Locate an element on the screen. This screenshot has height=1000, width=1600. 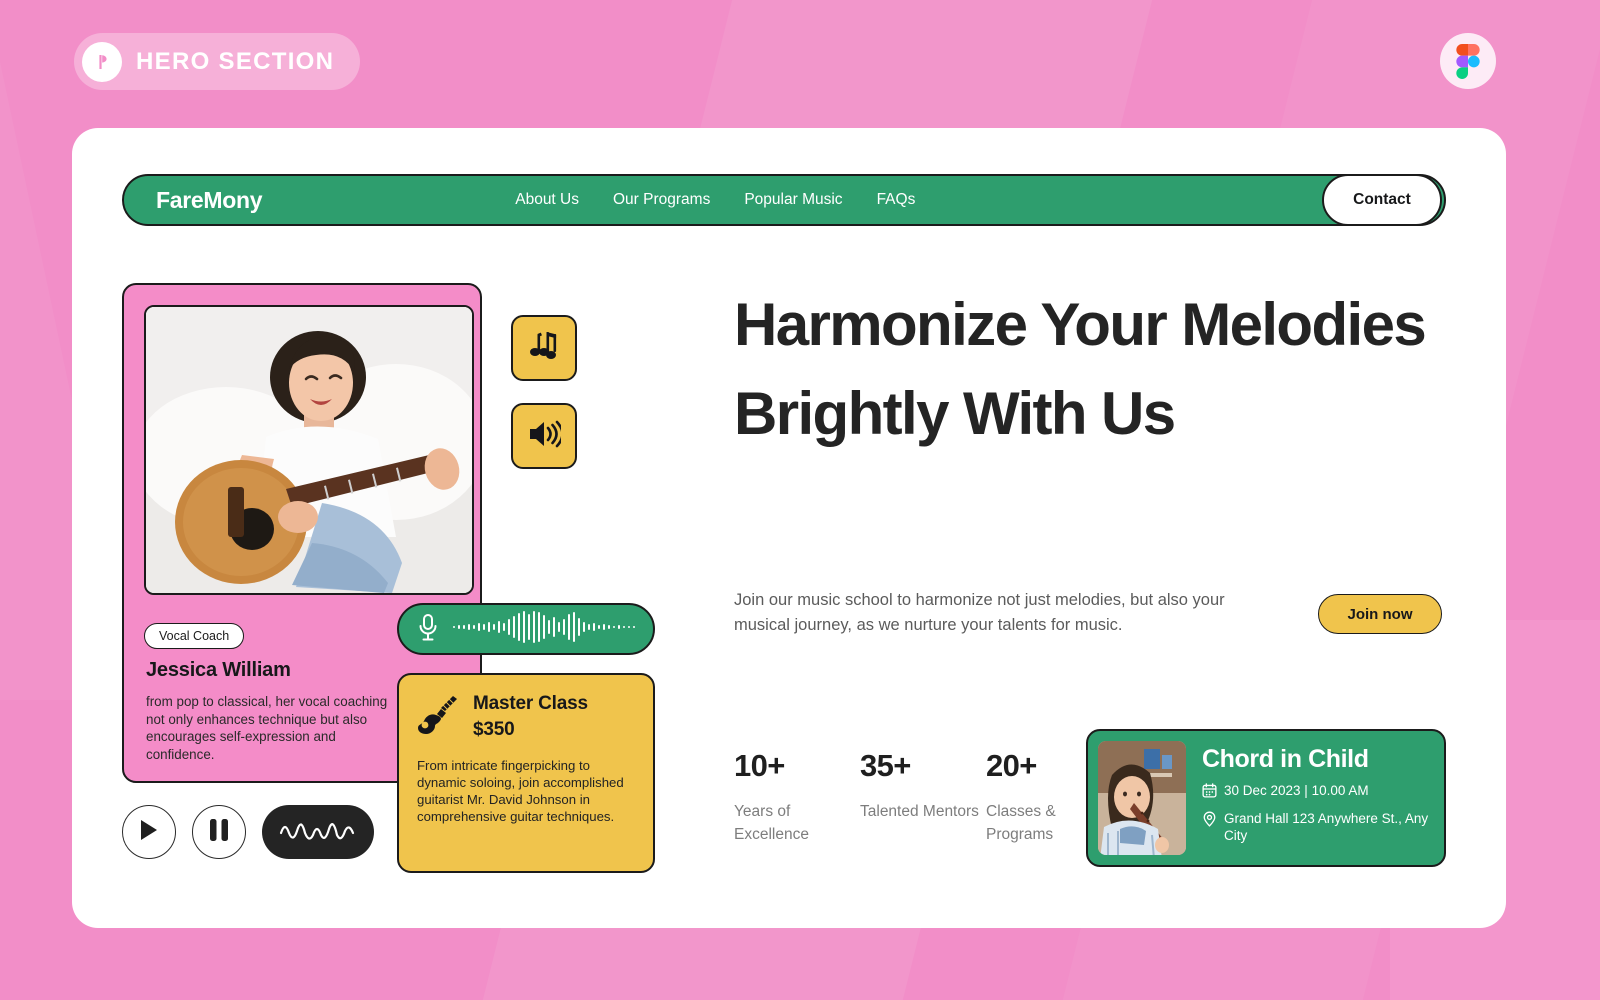
stat-item: 35+ Talented Mentors is located at coordinates (923, 797).